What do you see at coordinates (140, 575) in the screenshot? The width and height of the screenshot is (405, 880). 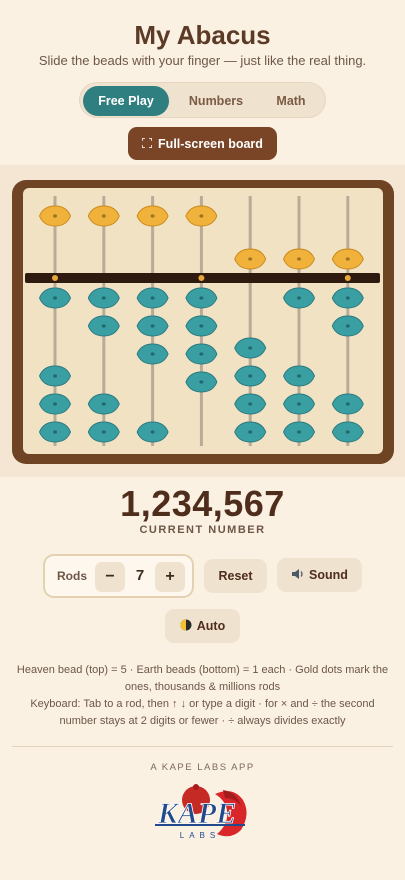 I see `rods-value: 7` at bounding box center [140, 575].